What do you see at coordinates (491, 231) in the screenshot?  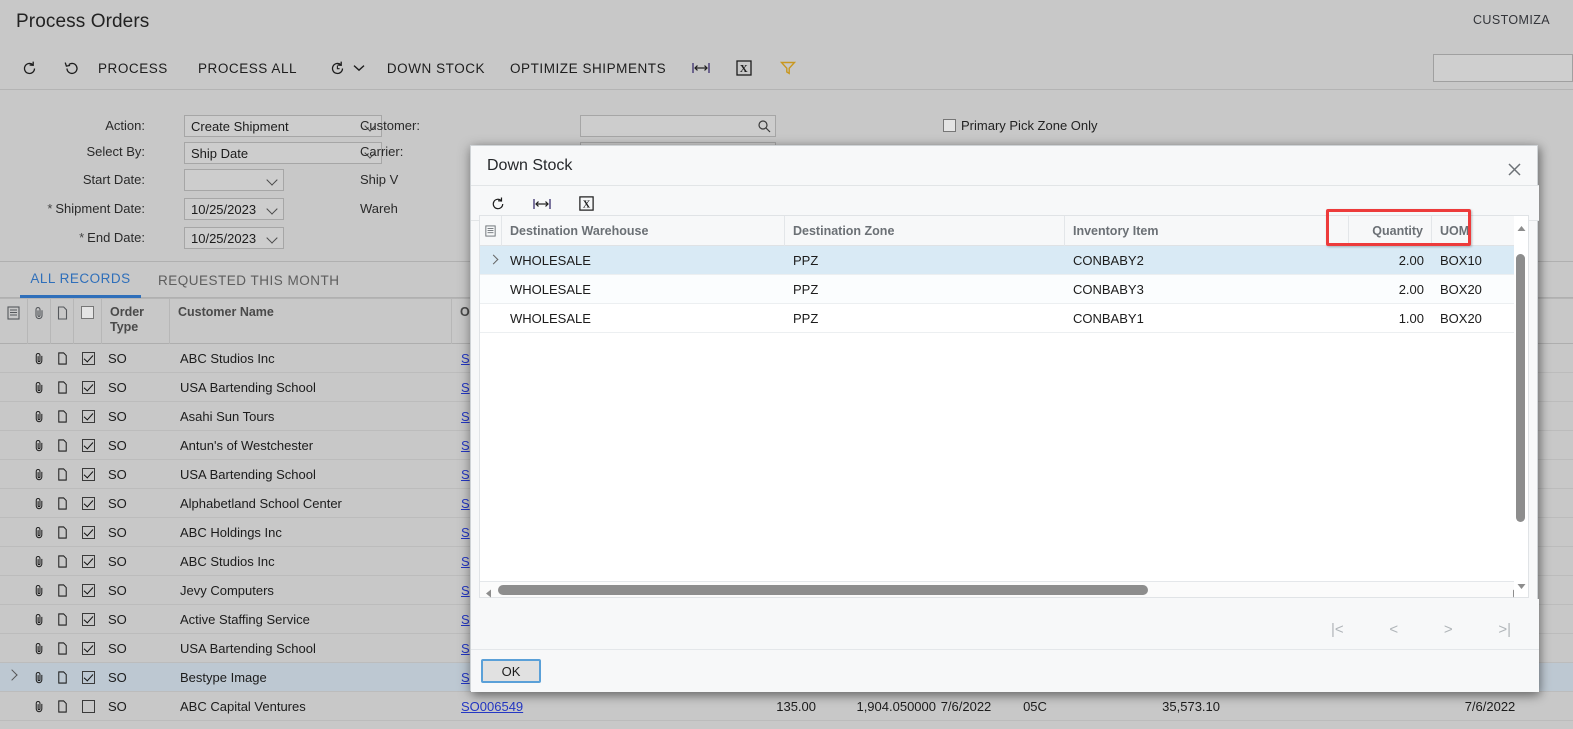 I see `grid-settings-icon` at bounding box center [491, 231].